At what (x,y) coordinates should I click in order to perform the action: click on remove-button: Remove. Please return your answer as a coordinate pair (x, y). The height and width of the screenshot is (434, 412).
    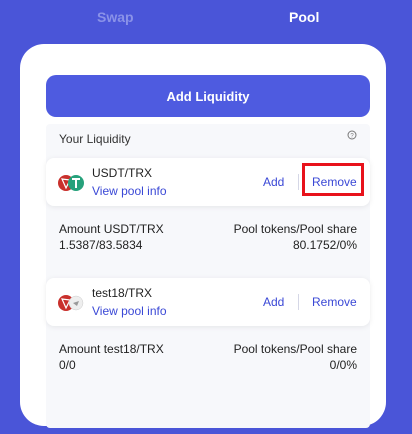
    Looking at the image, I should click on (334, 302).